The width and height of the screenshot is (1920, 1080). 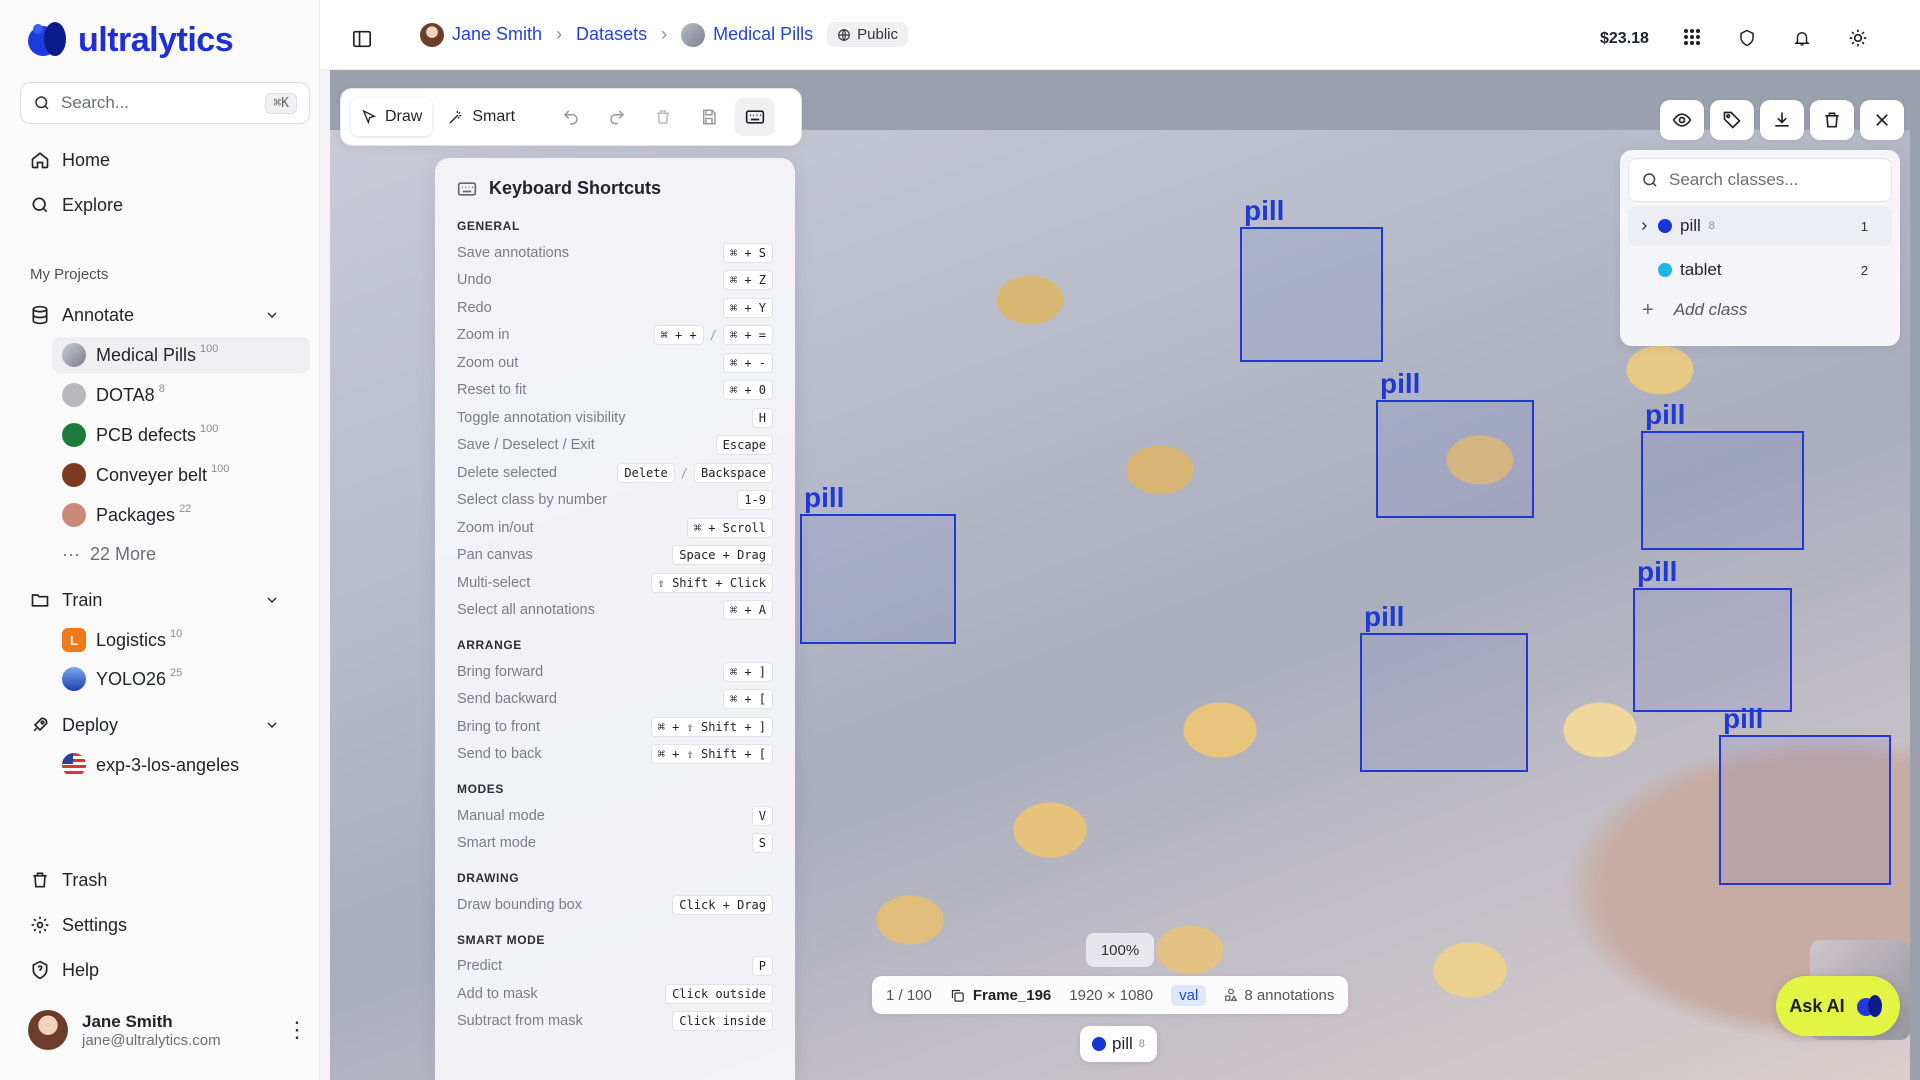 What do you see at coordinates (1624, 39) in the screenshot?
I see `credit-balance: $23.18` at bounding box center [1624, 39].